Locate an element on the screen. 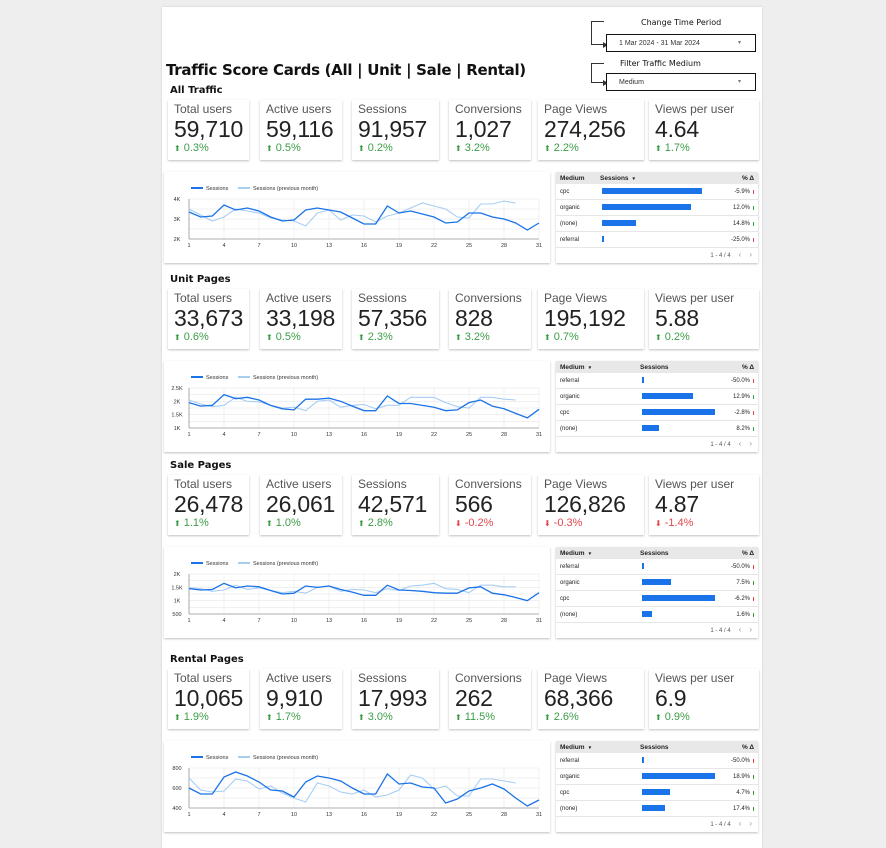 This screenshot has height=848, width=886. scorecard: Views per user 6.9 ⬆ 0.9% is located at coordinates (704, 699).